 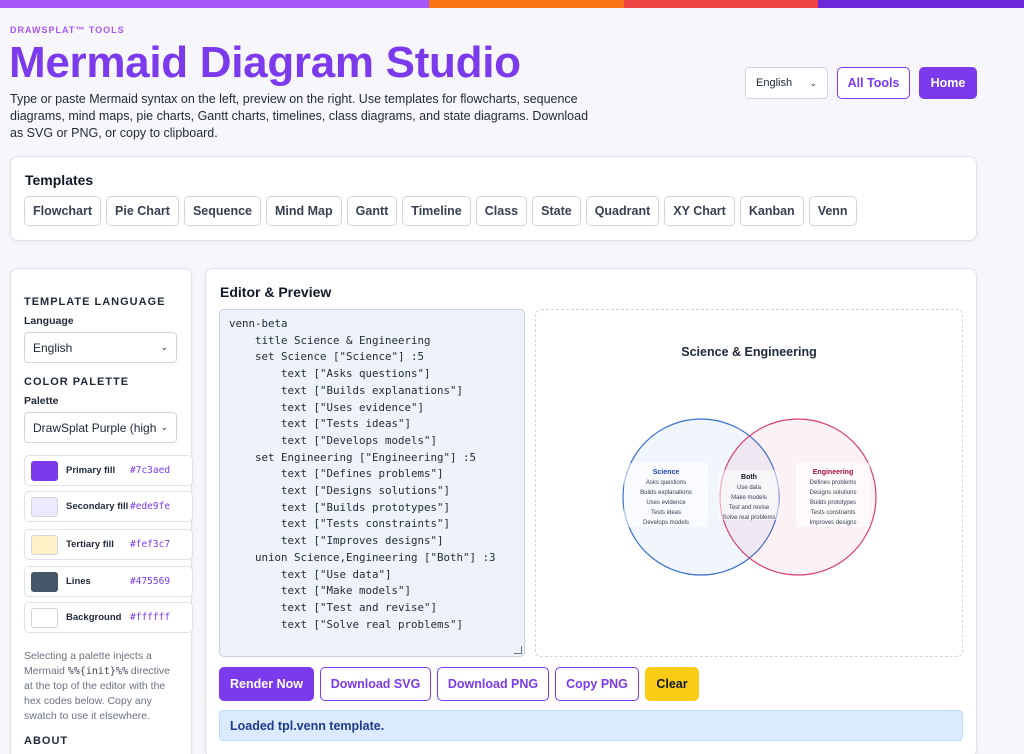 What do you see at coordinates (336, 474) in the screenshot?
I see `code-line: text ["Defines problems"]` at bounding box center [336, 474].